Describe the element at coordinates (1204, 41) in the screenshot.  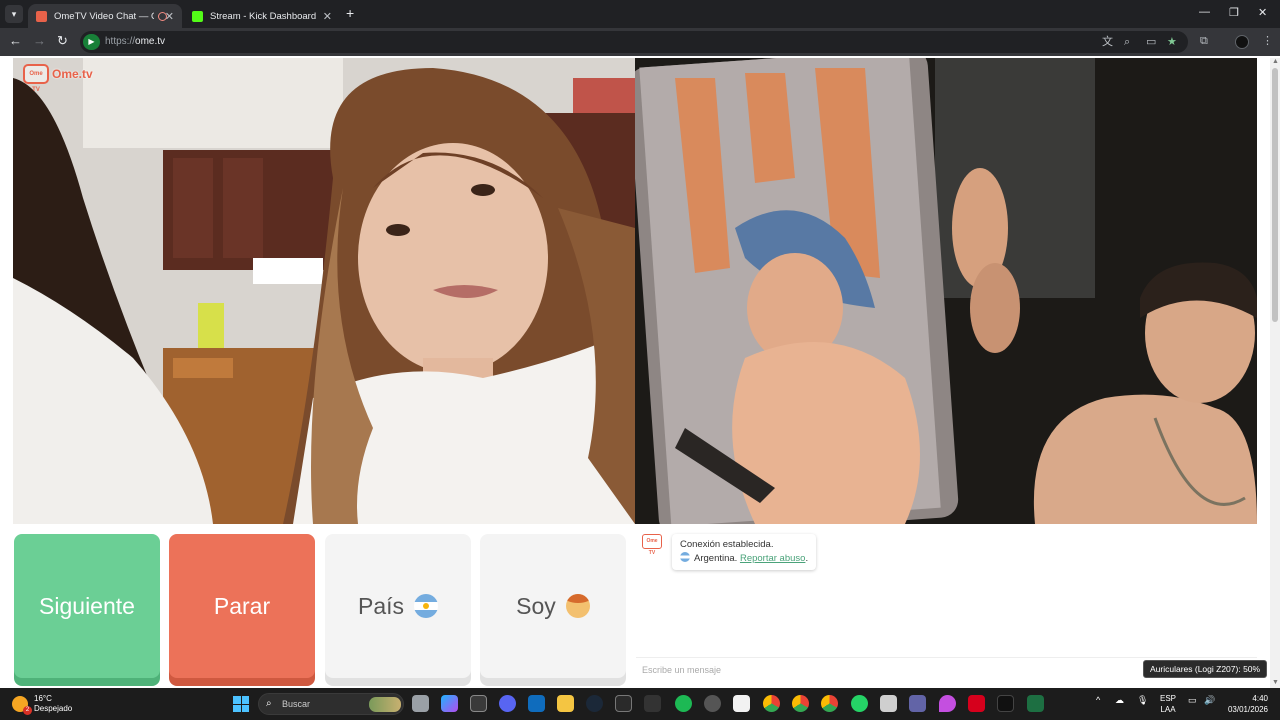
I see `extensions-icon: ⧉` at that location.